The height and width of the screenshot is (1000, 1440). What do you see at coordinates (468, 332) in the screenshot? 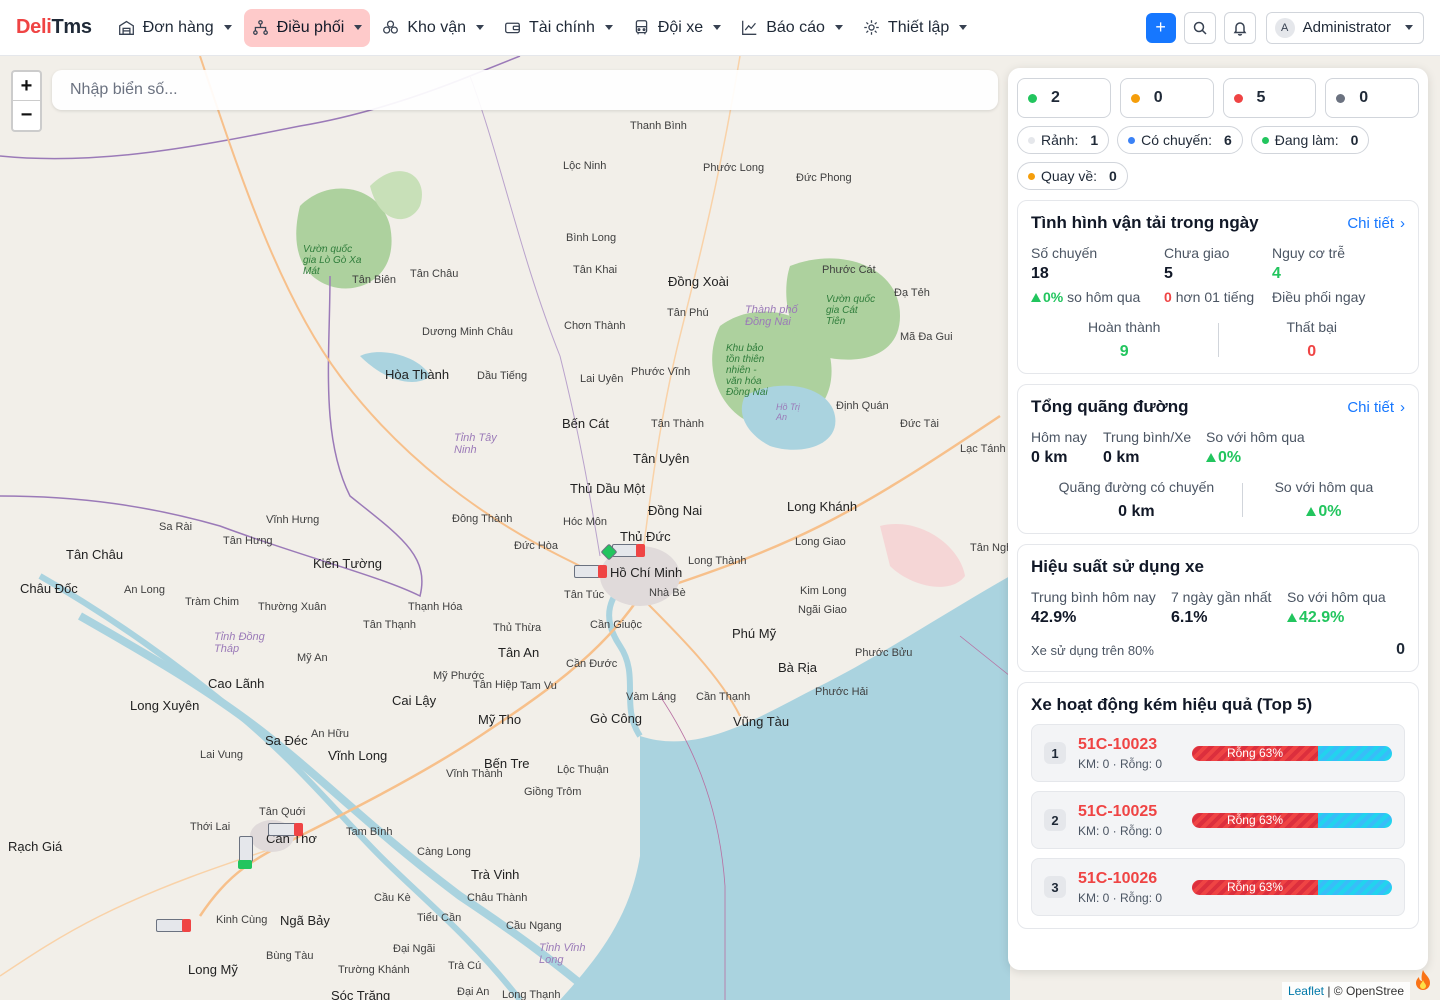
I see `map-label: Dương Minh Châu` at bounding box center [468, 332].